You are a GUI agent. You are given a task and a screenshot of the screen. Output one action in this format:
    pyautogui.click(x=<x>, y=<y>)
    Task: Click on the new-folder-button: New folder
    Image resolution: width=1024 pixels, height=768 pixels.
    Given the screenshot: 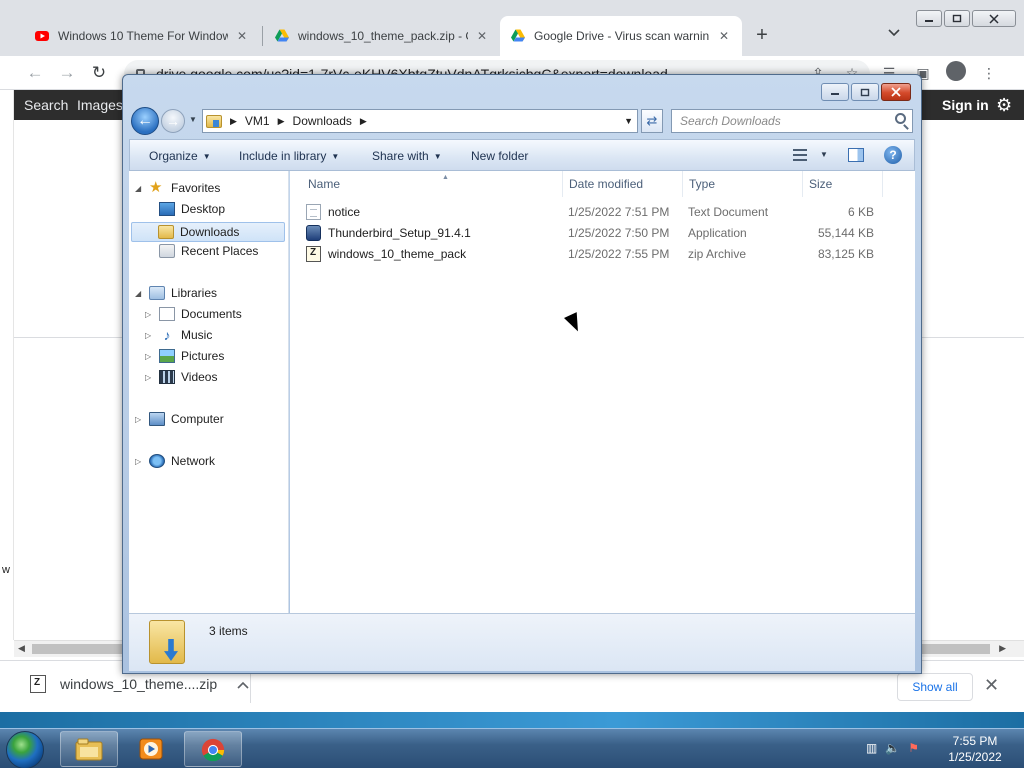 What is the action you would take?
    pyautogui.click(x=499, y=156)
    